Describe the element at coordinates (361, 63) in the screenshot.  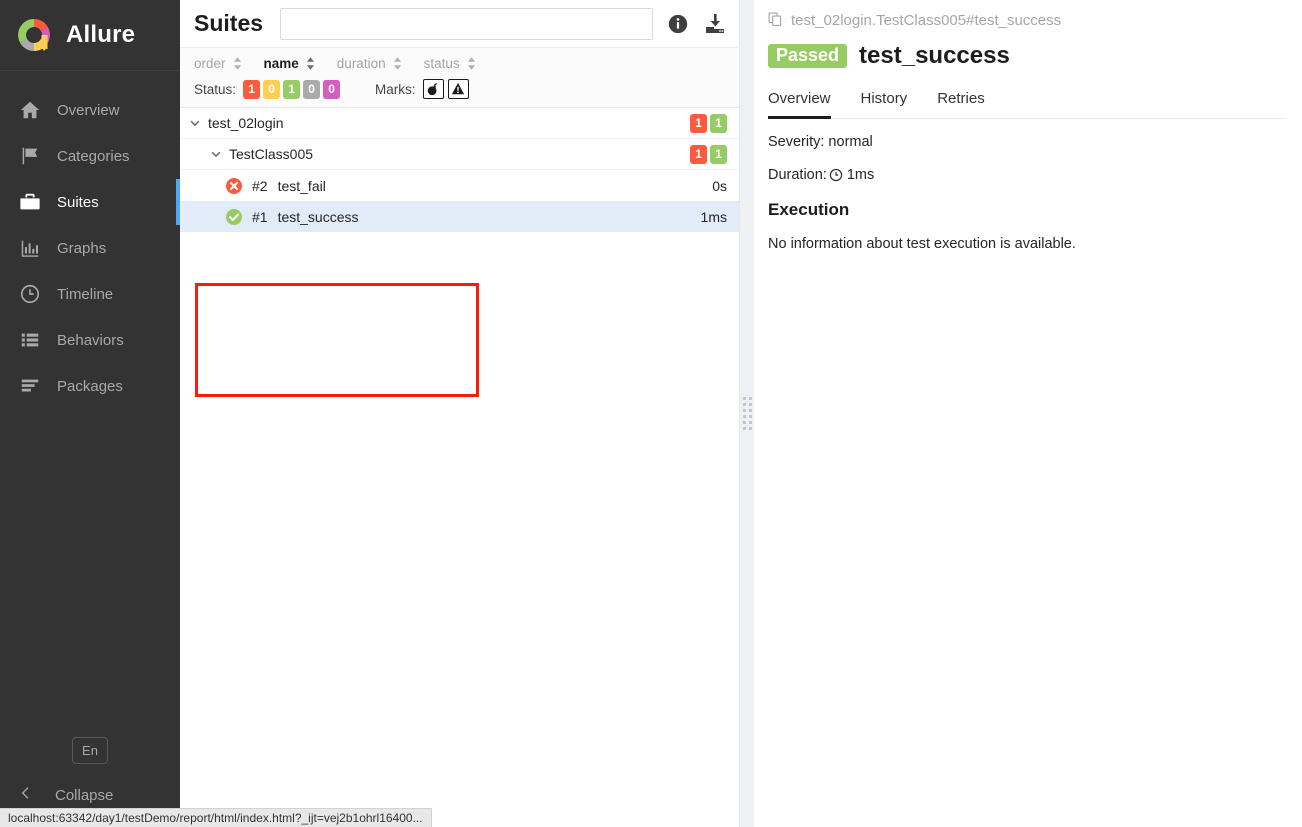
I see `sort-duration-label: duration` at that location.